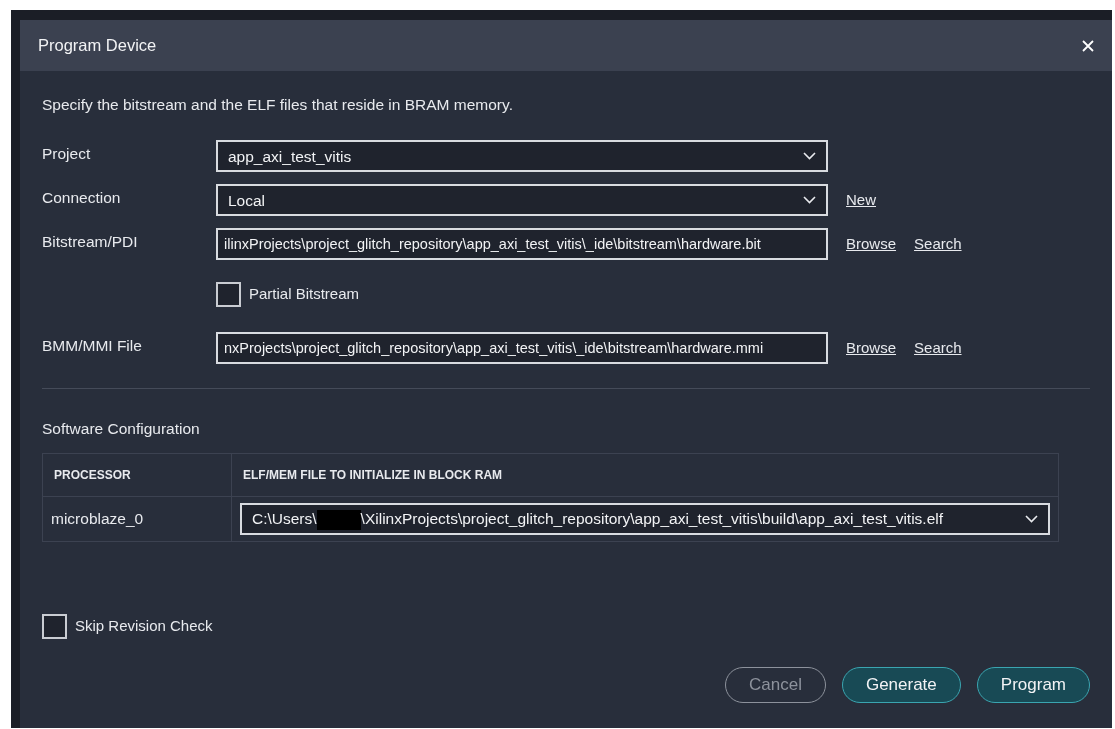  Describe the element at coordinates (304, 294) in the screenshot. I see `checkbox-label: Partial Bitstream` at that location.